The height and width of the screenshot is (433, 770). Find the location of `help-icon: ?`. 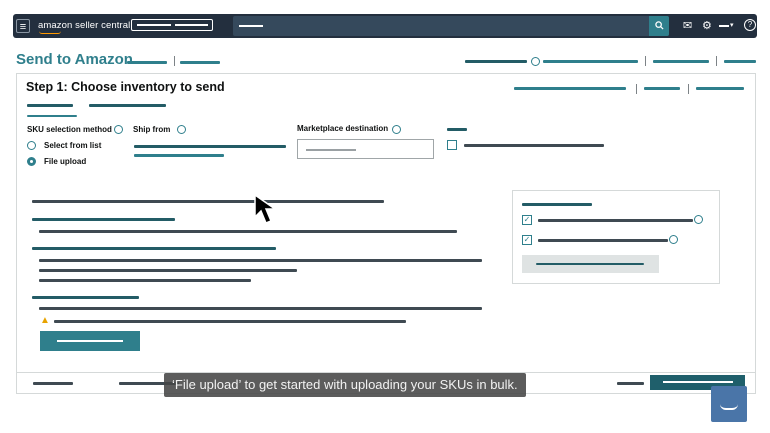

help-icon: ? is located at coordinates (750, 25).